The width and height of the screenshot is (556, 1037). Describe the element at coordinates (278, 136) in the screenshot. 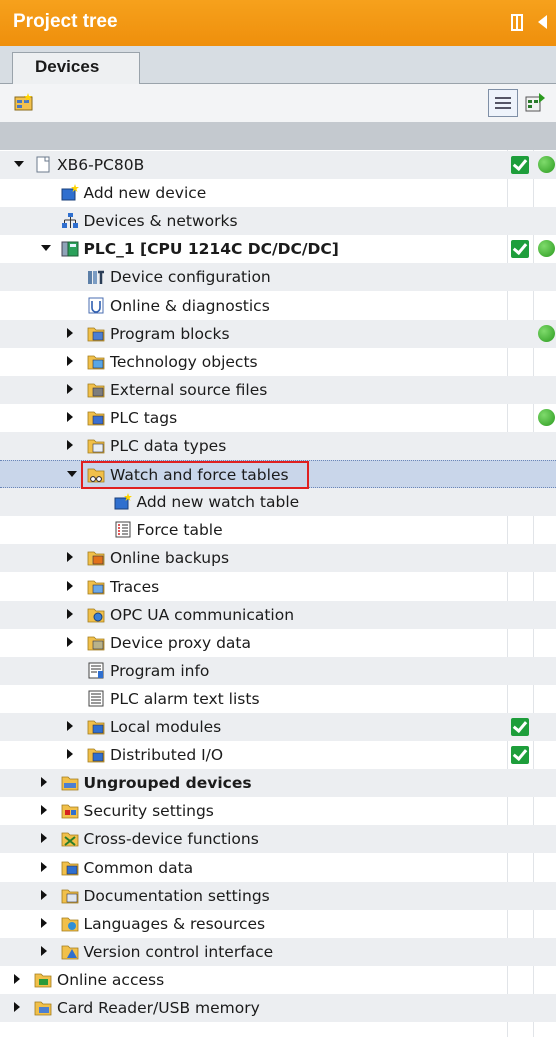

I see `column-header-bar` at that location.